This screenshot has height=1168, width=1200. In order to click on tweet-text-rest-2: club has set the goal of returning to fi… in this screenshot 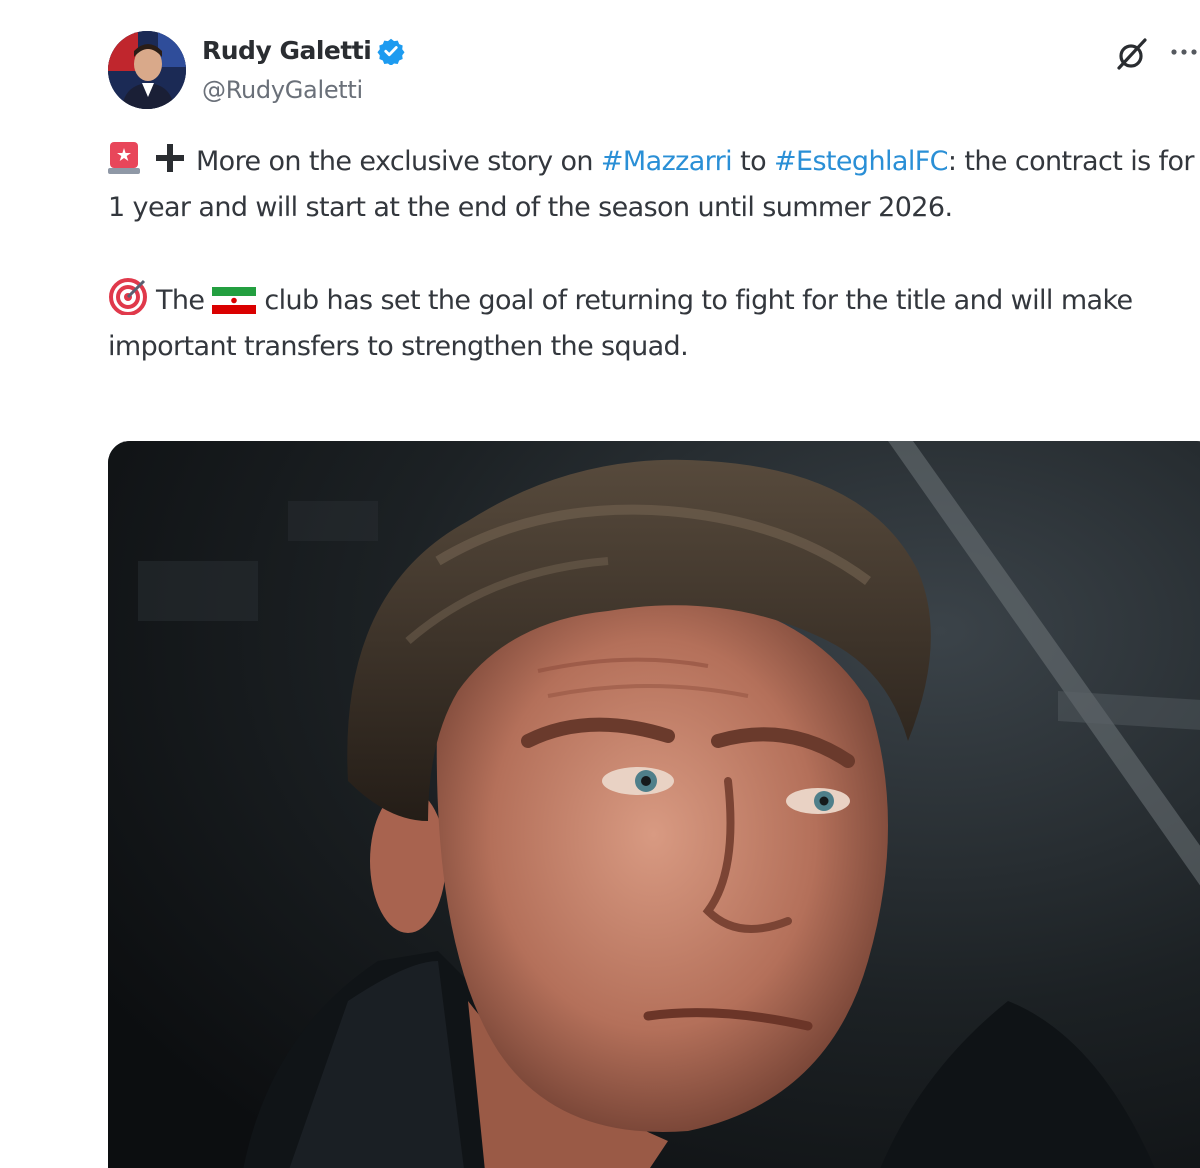, I will do `click(620, 323)`.